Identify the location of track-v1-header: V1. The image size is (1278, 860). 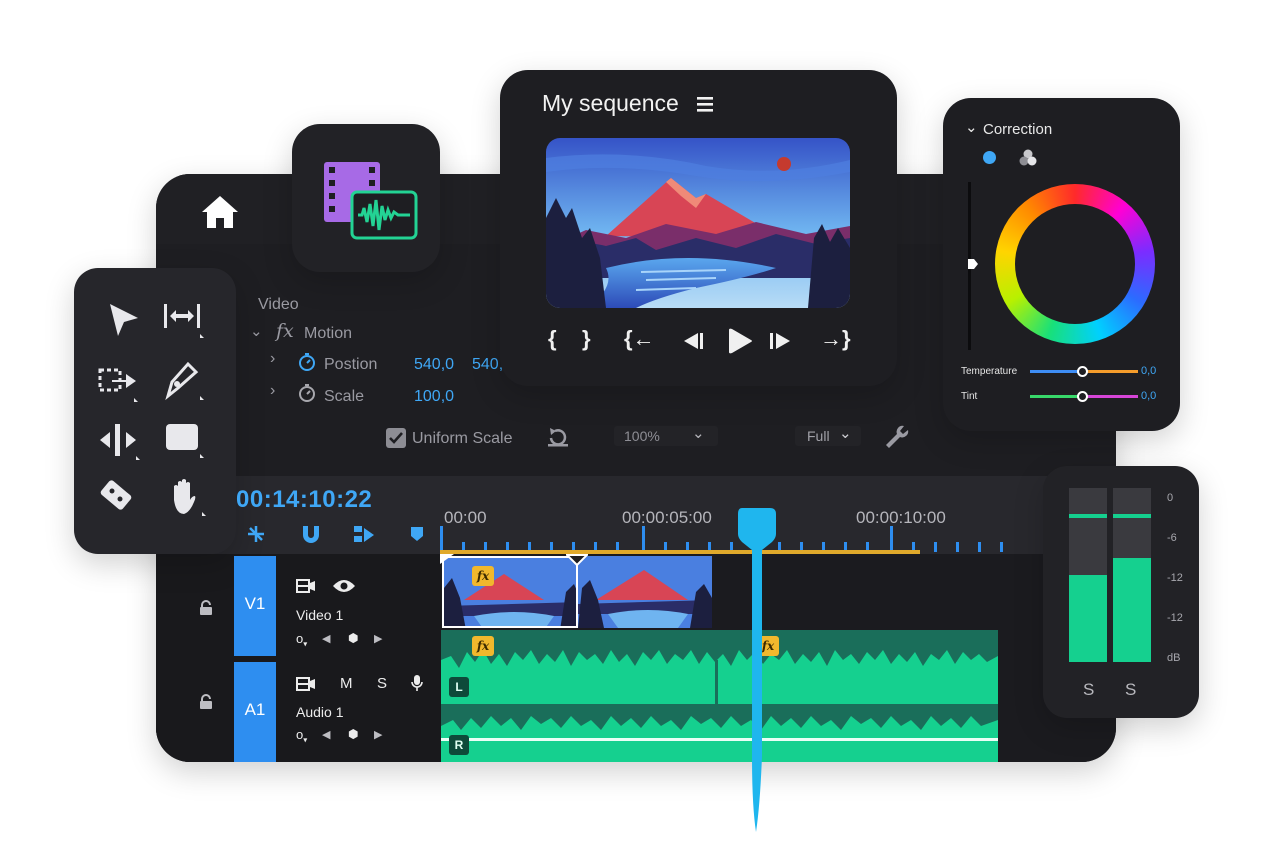
(255, 606).